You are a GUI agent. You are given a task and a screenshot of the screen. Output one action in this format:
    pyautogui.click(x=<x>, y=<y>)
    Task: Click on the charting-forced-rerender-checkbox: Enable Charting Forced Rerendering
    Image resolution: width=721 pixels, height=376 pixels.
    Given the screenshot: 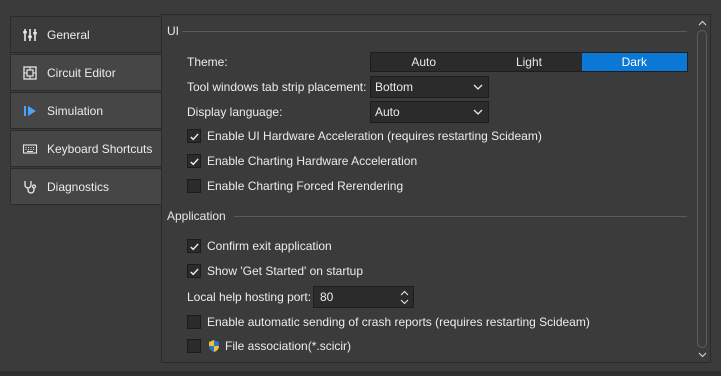 What is the action you would take?
    pyautogui.click(x=295, y=186)
    